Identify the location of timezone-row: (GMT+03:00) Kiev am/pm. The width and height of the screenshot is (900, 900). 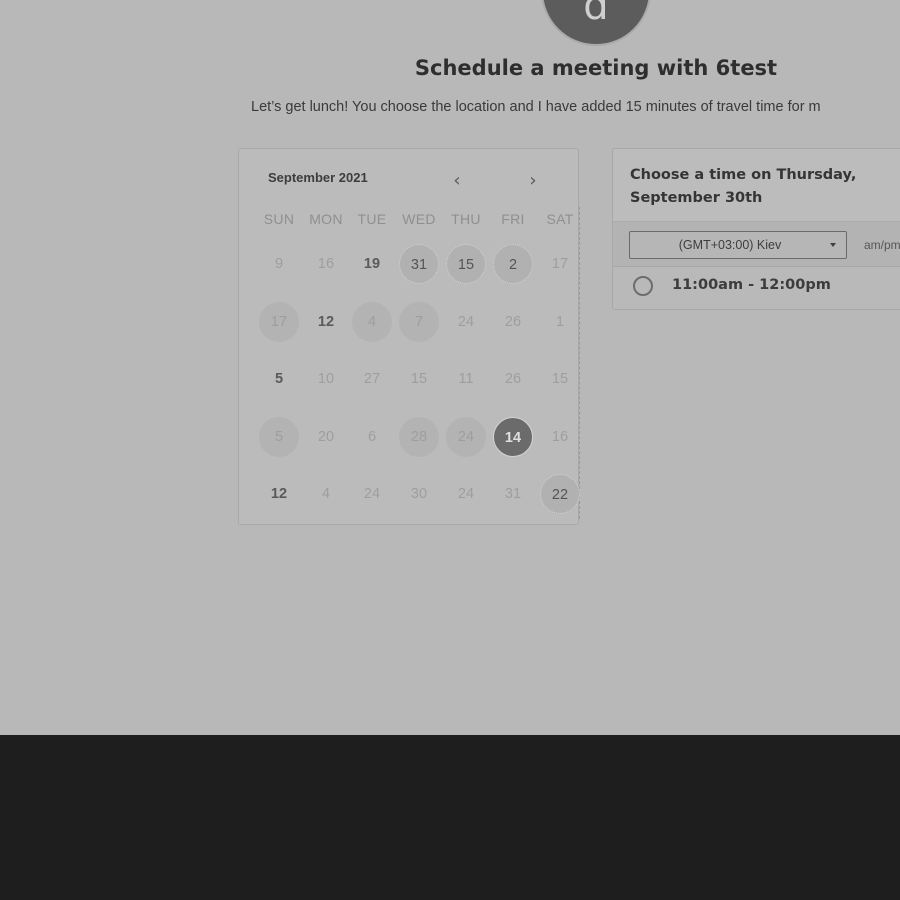
(756, 244).